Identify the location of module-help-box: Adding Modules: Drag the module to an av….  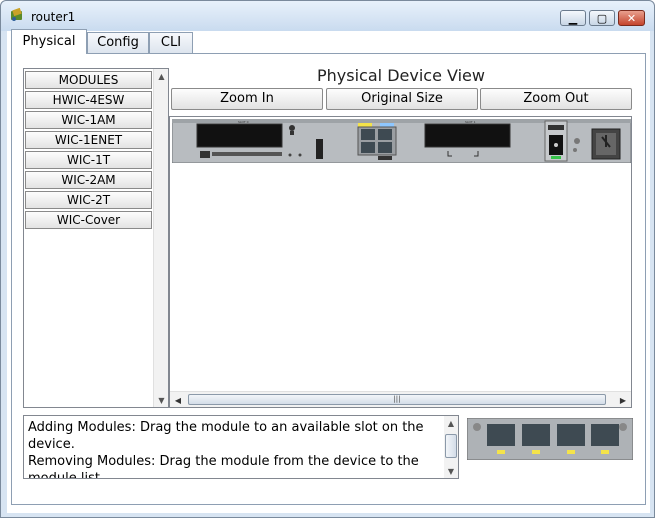
(241, 447).